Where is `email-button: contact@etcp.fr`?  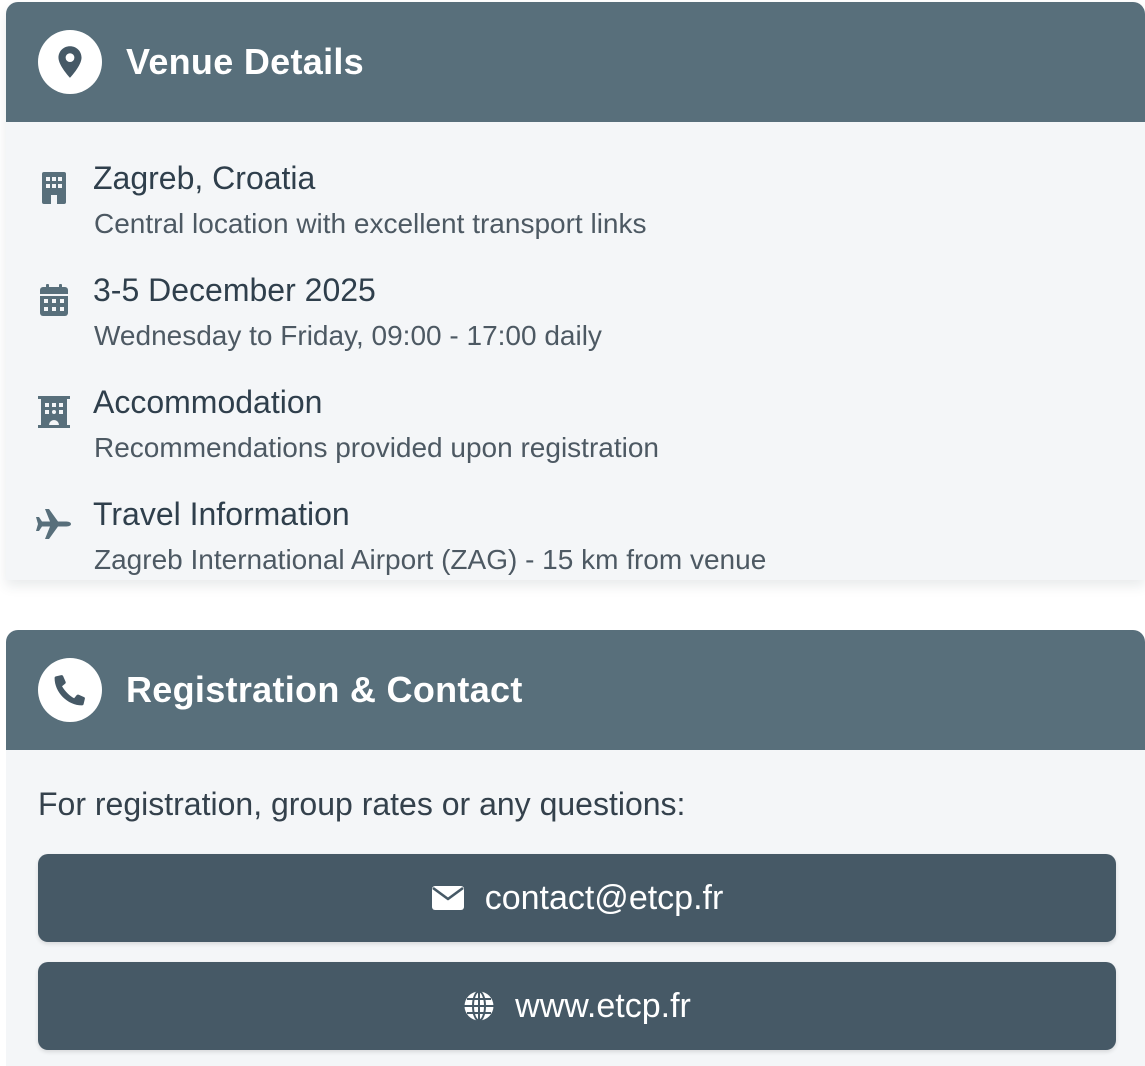 email-button: contact@etcp.fr is located at coordinates (577, 898).